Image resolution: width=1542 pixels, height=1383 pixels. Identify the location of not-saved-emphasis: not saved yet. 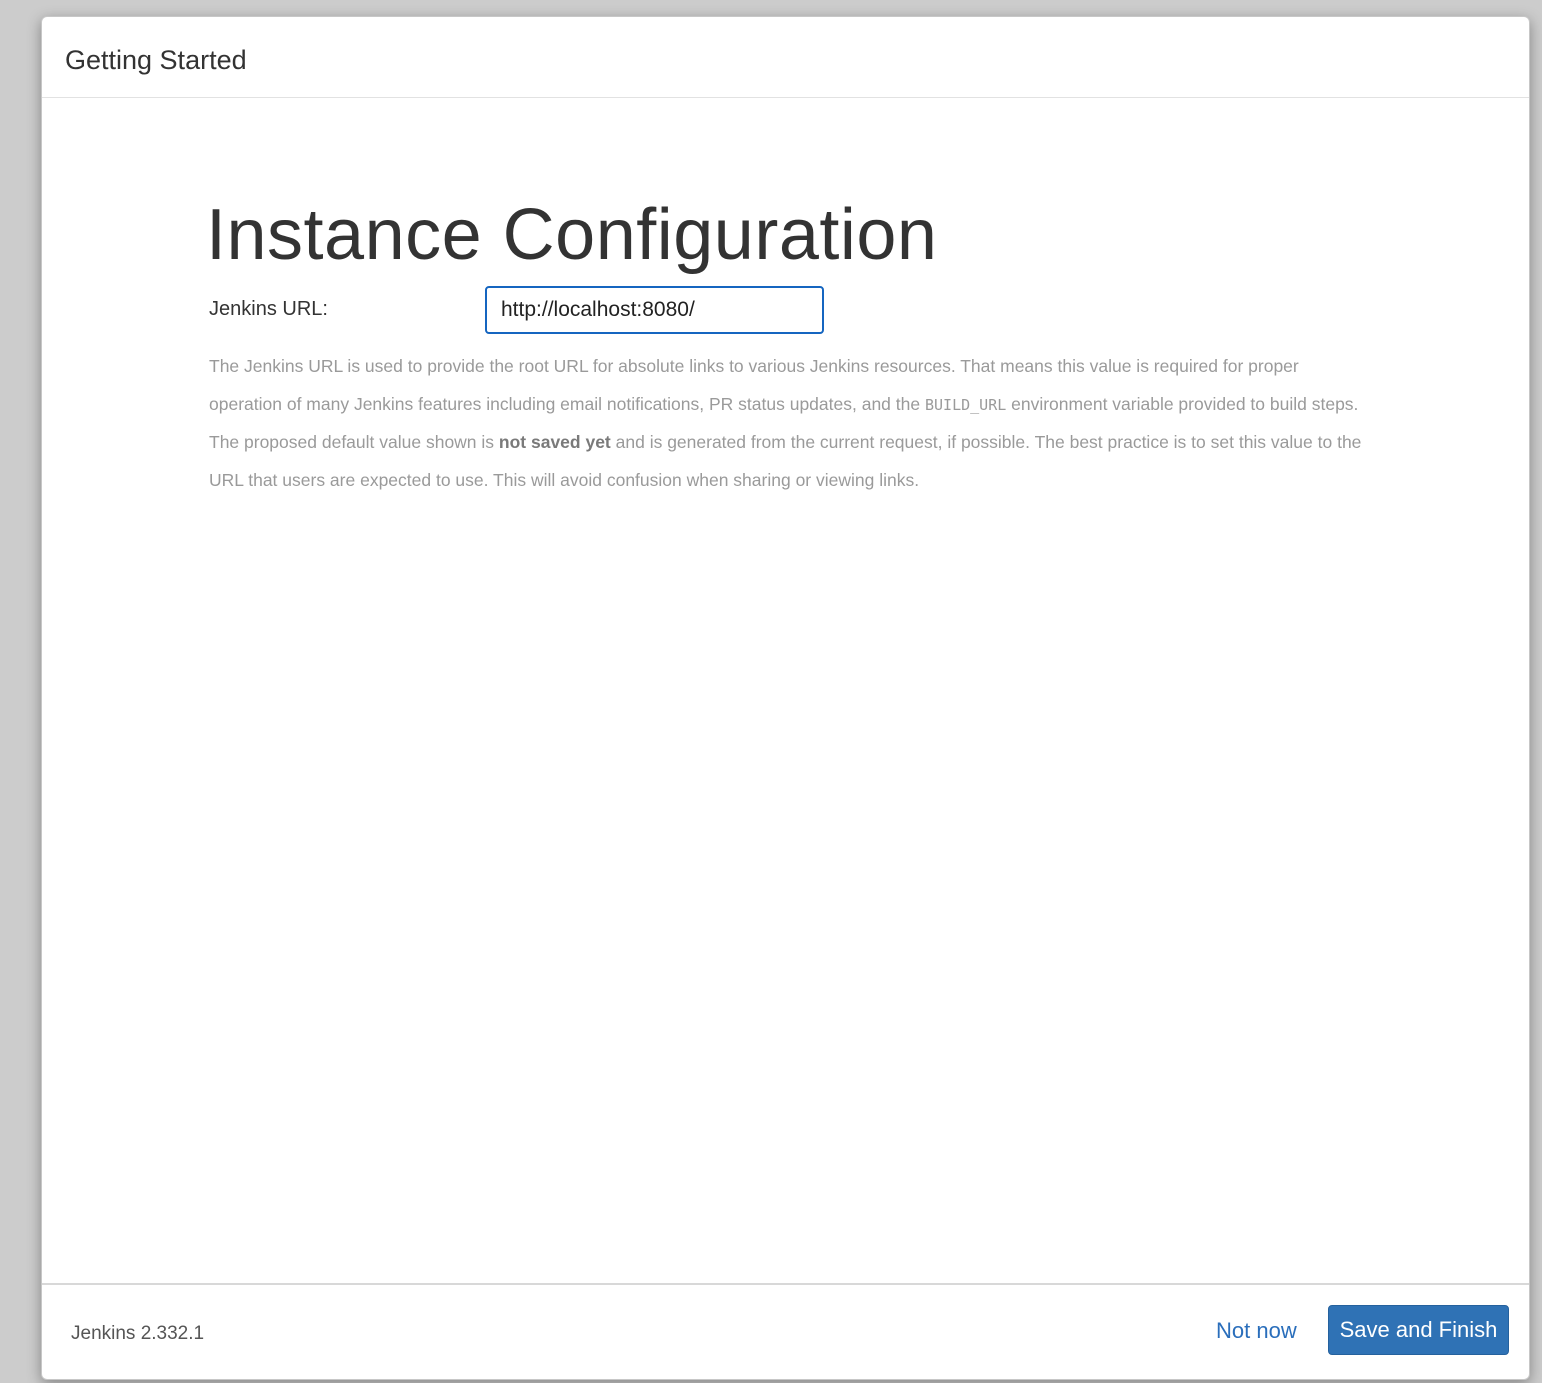
(554, 442).